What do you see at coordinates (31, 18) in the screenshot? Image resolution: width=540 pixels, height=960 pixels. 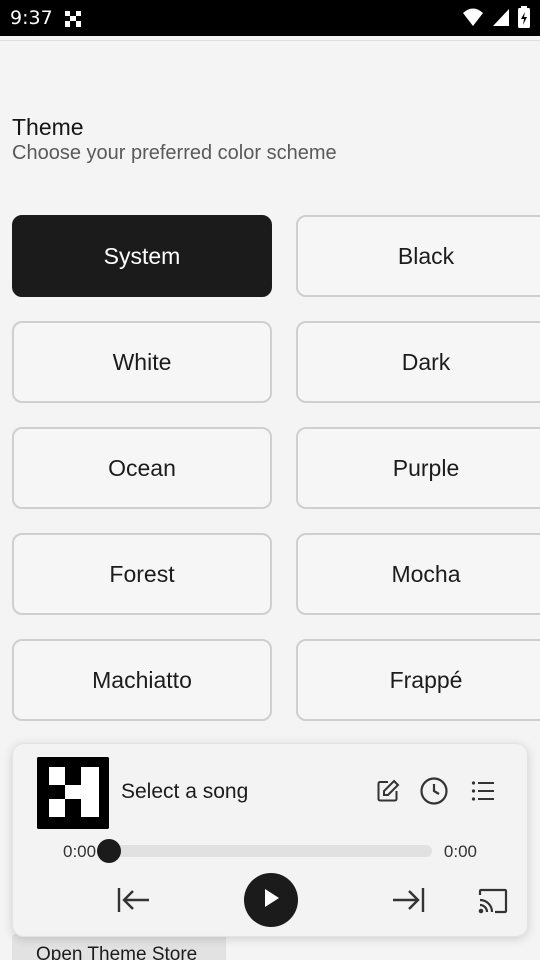 I see `status-time: 9:37` at bounding box center [31, 18].